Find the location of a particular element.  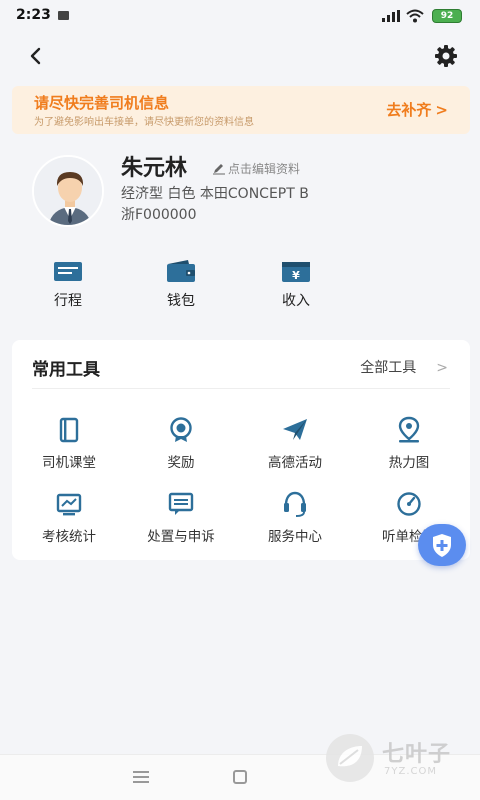

trip-icon is located at coordinates (68, 271).